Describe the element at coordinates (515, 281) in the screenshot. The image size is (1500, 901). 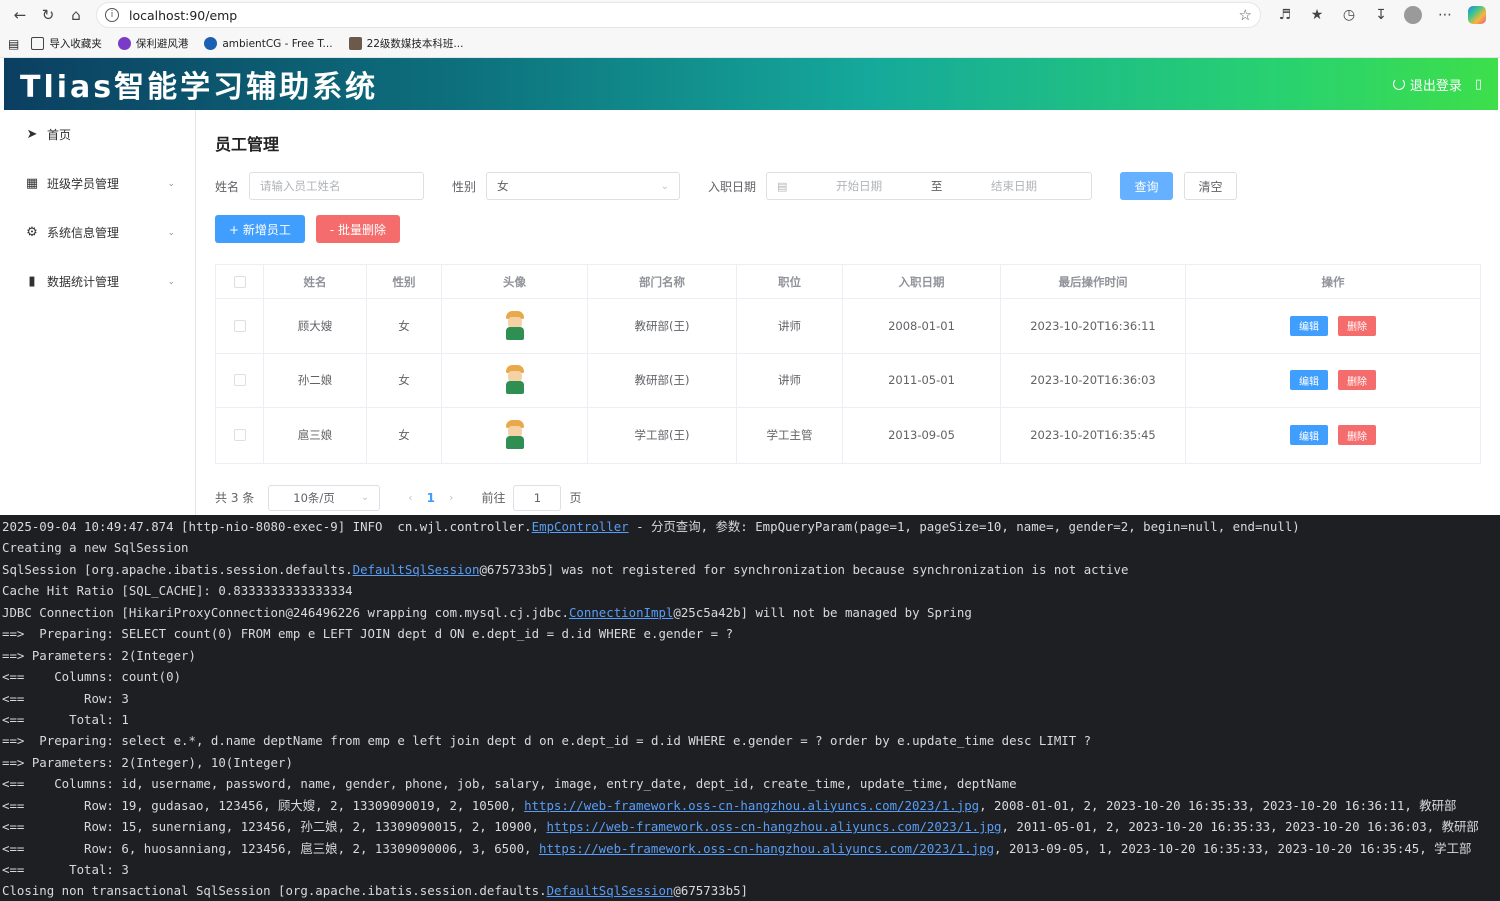
I see `header-avatar: 头像` at that location.